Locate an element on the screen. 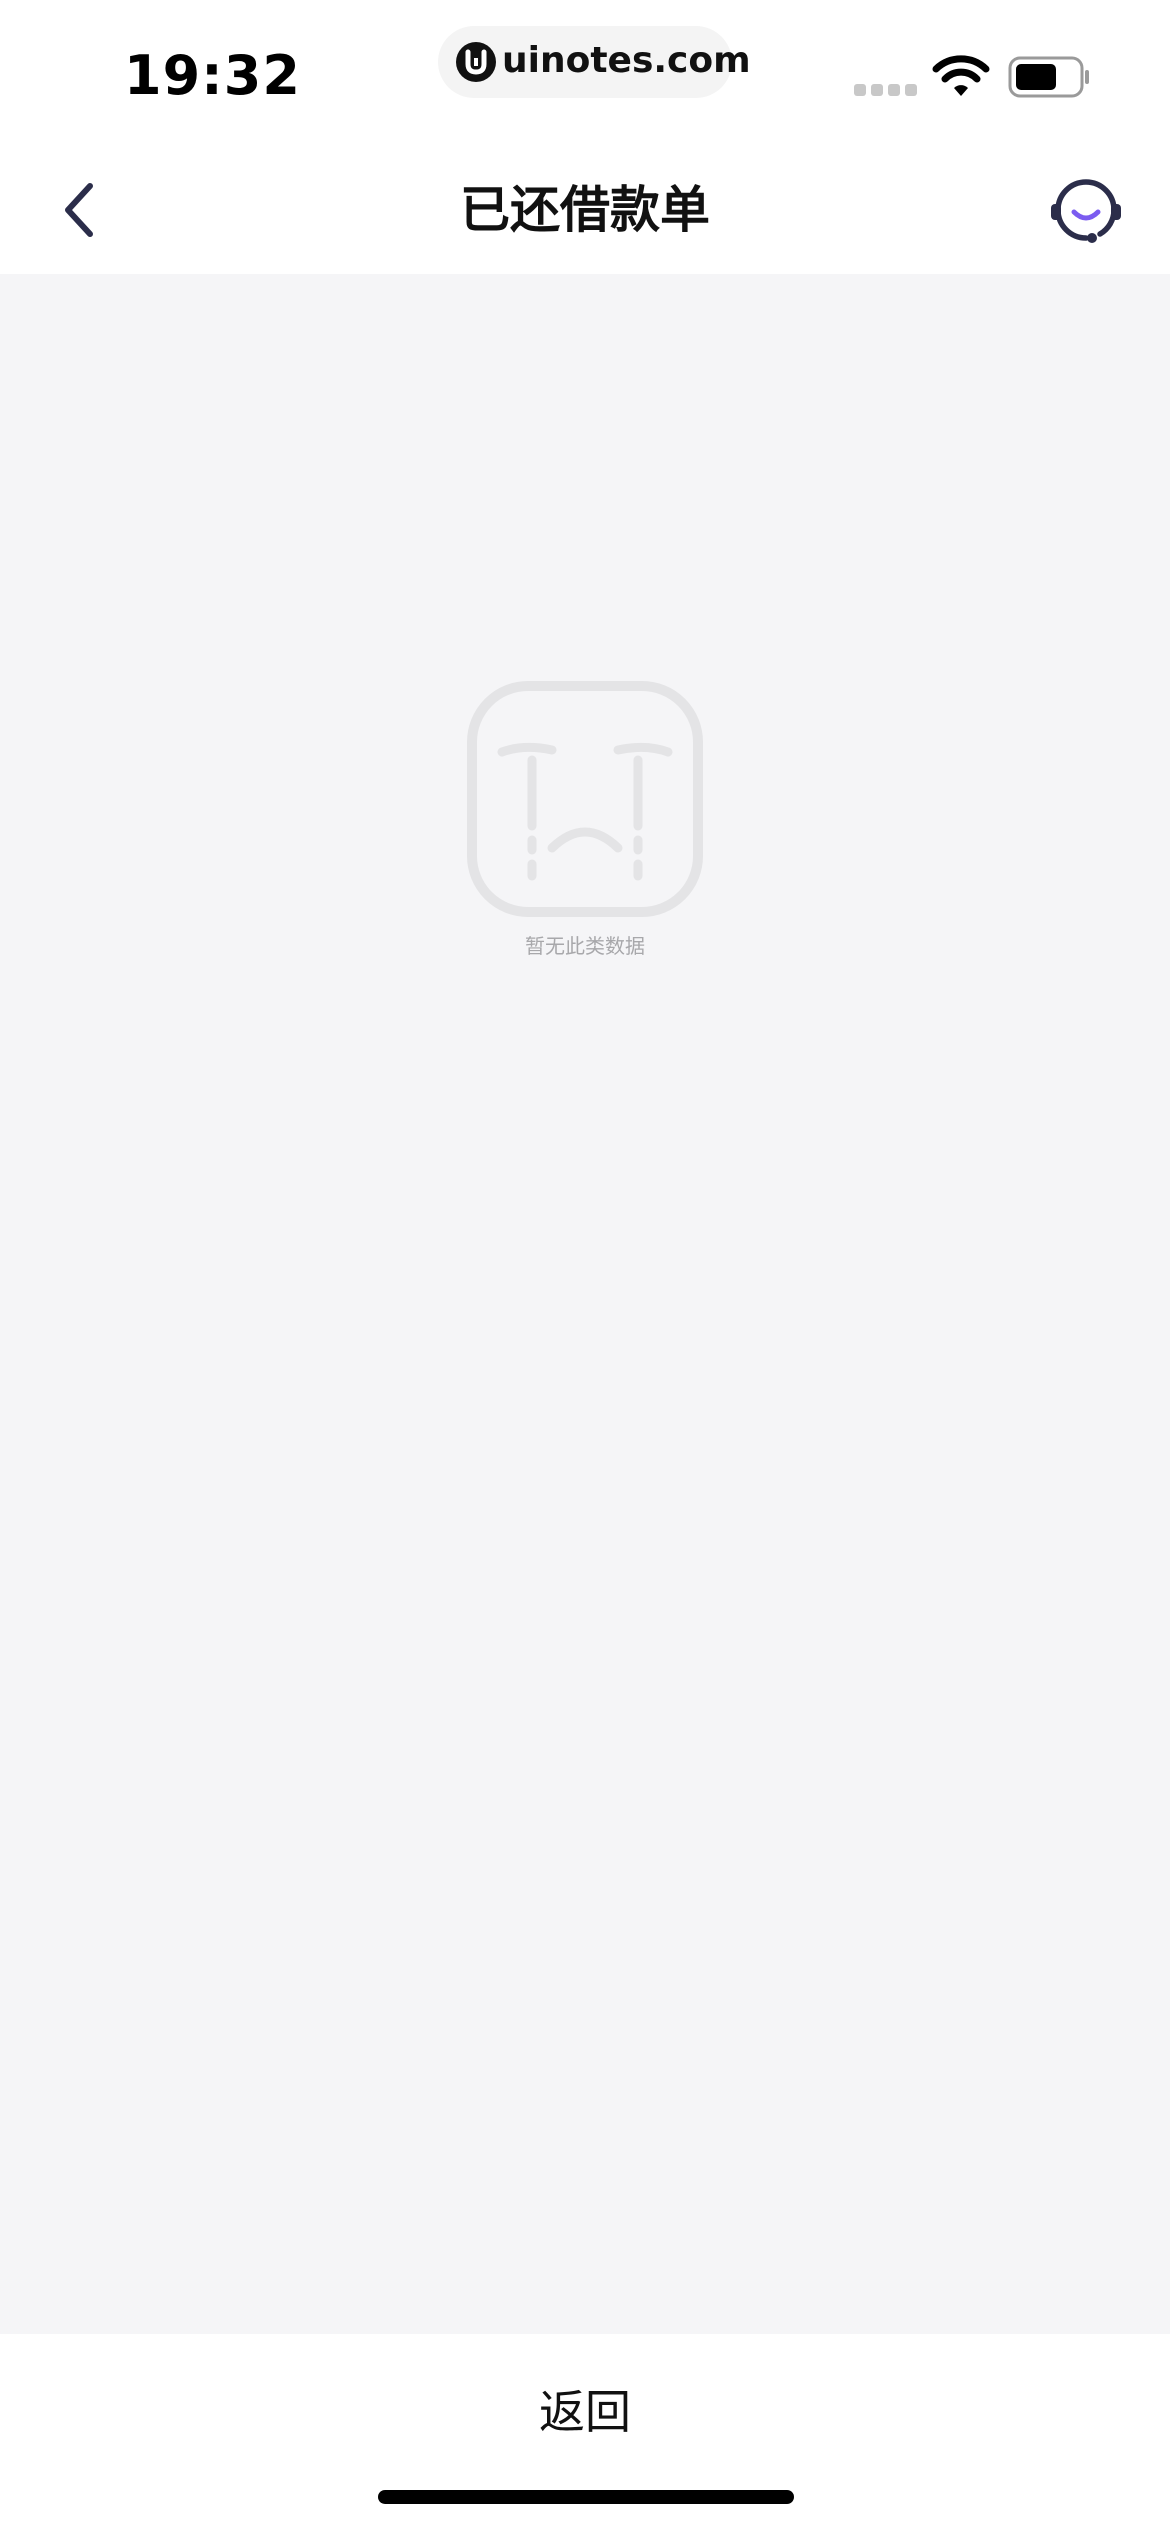  status-bar: 19:32 uinotes.com is located at coordinates (585, 70).